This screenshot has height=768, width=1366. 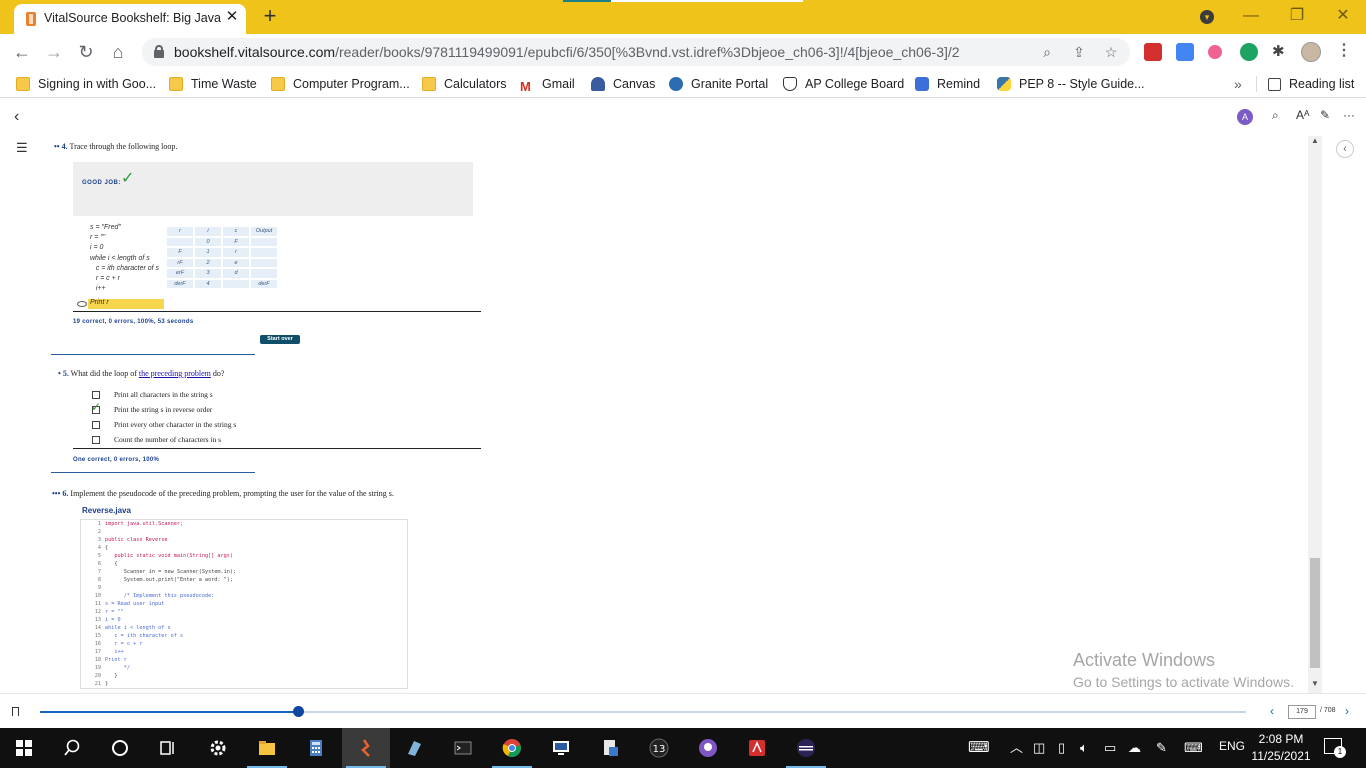 I want to click on minimize-window-icon: —, so click(x=1251, y=16).